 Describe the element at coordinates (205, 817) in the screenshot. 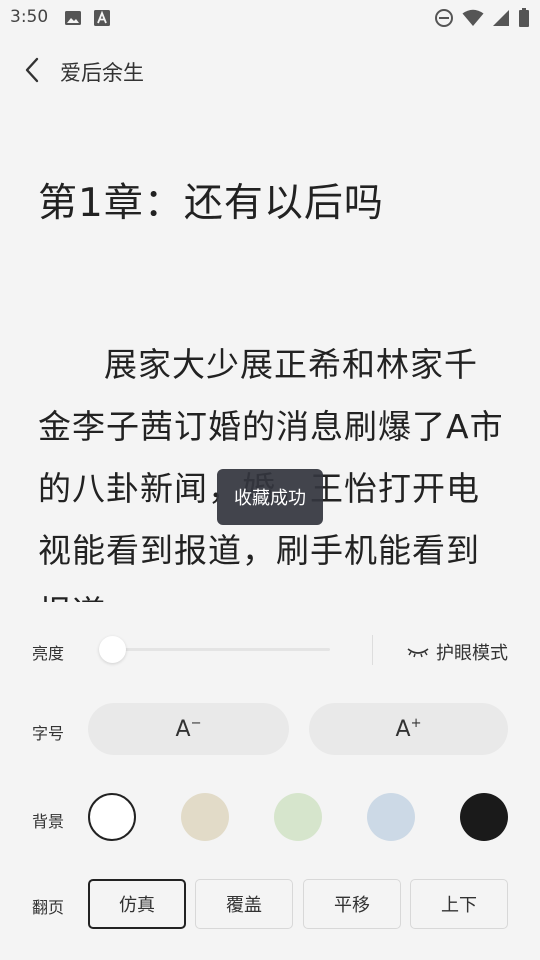

I see `background-beige-option` at that location.